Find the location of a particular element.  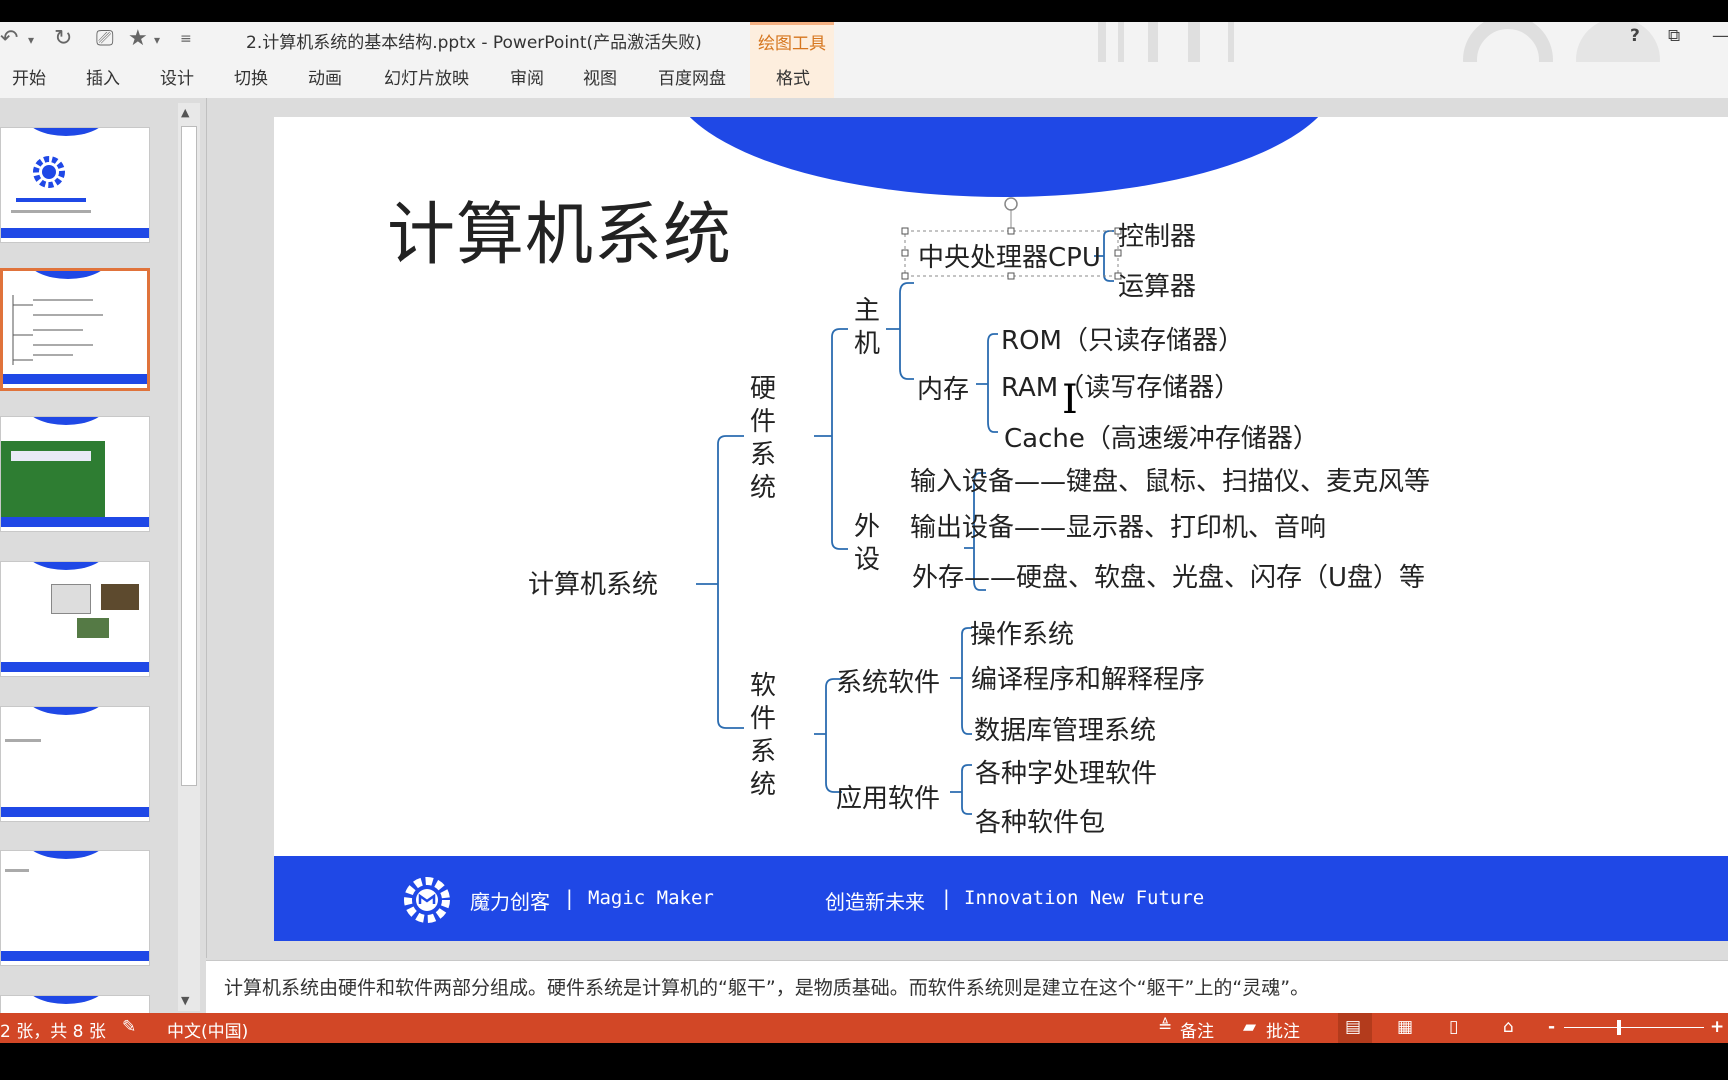

node-rom: ROM（只读存储器） is located at coordinates (1122, 338).